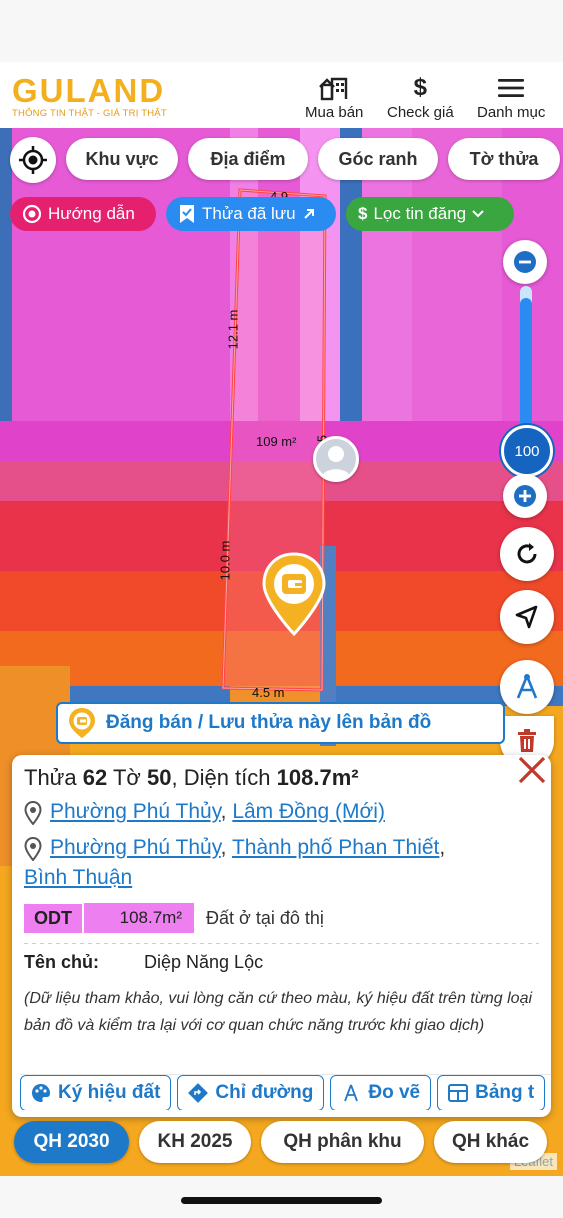 This screenshot has width=563, height=1218. Describe the element at coordinates (187, 214) in the screenshot. I see `bookmark-check-icon` at that location.